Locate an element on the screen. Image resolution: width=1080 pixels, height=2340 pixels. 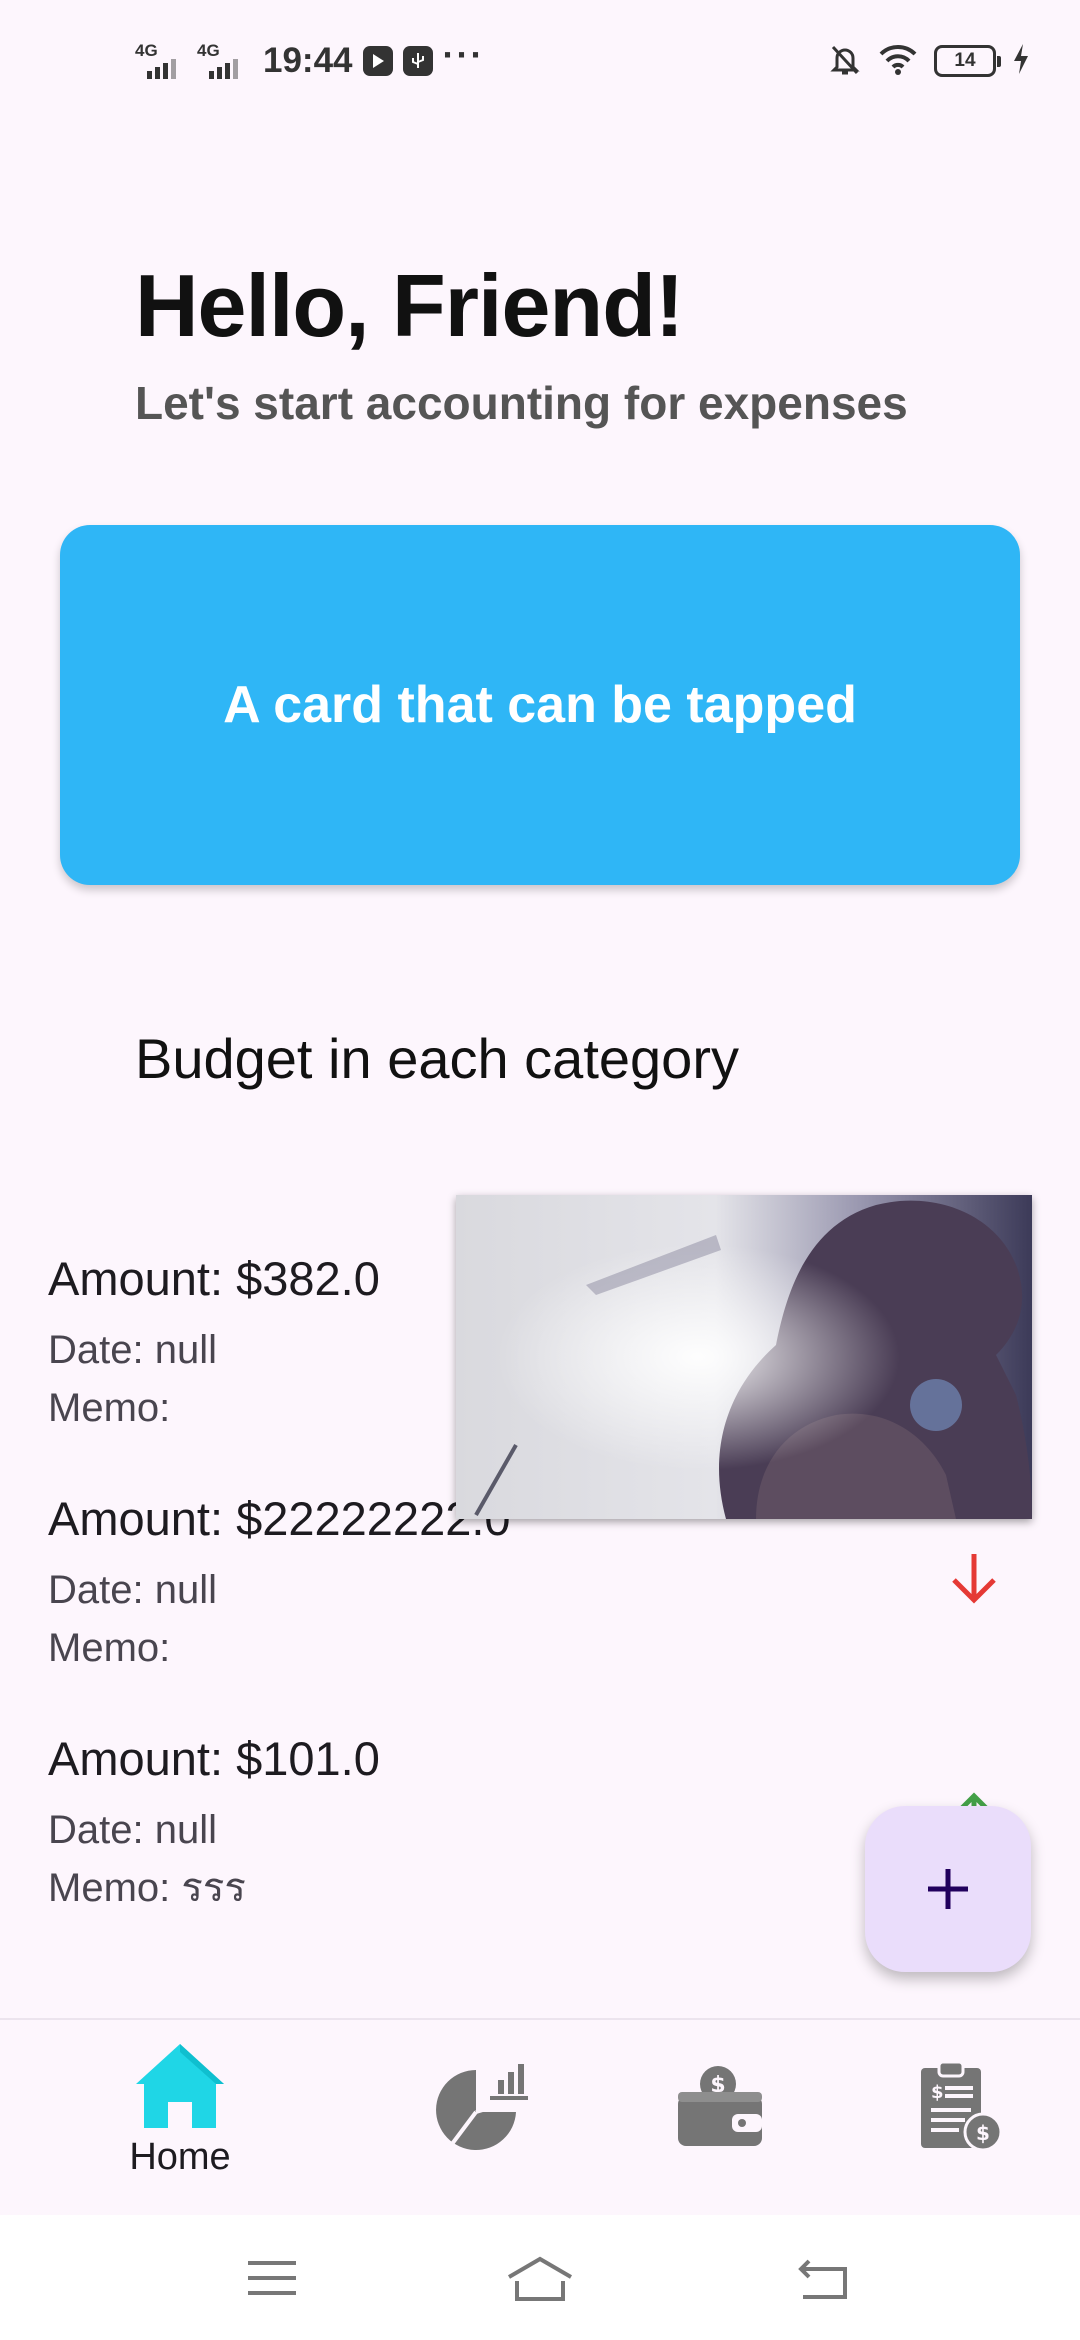
home-outline-icon is located at coordinates (540, 2280).